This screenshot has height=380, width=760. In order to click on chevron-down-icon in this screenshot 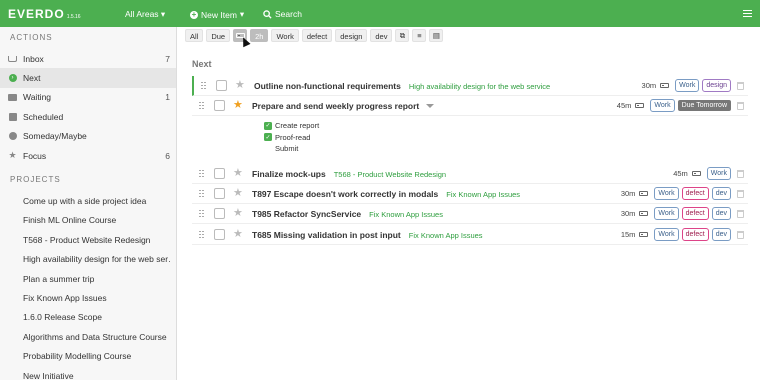, I will do `click(430, 106)`.